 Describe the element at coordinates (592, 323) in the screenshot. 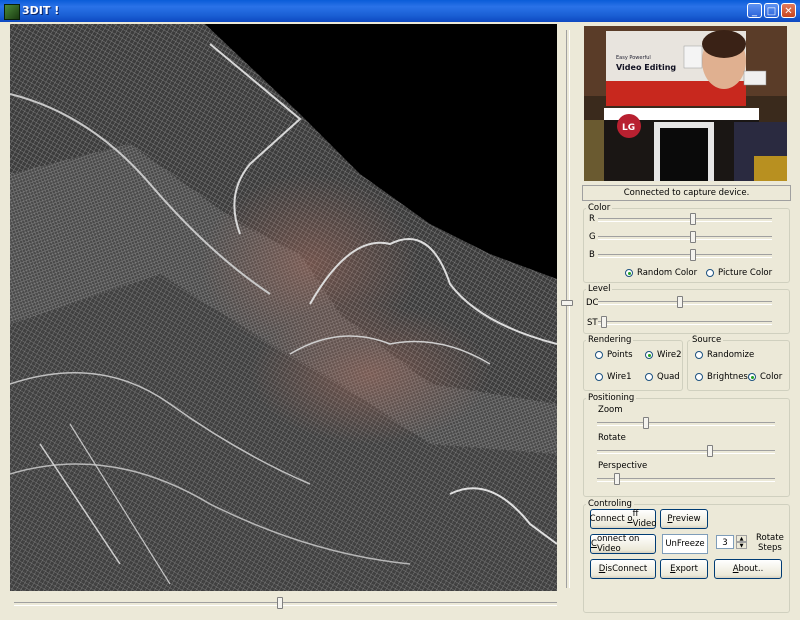

I see `st-label: ST` at that location.